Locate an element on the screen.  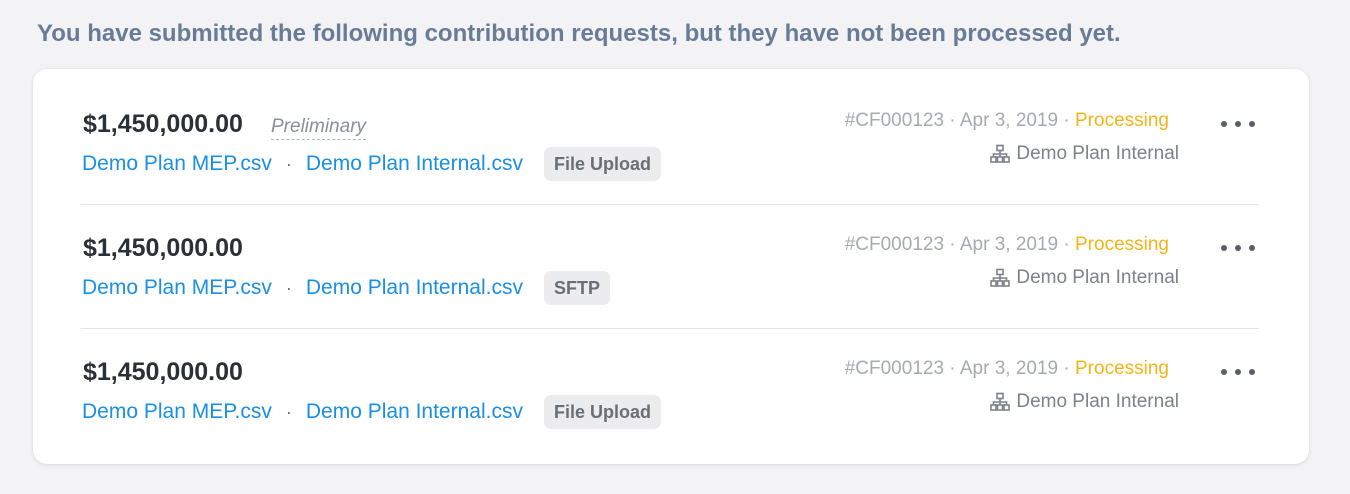
submission-method-badge: SFTP is located at coordinates (576, 288).